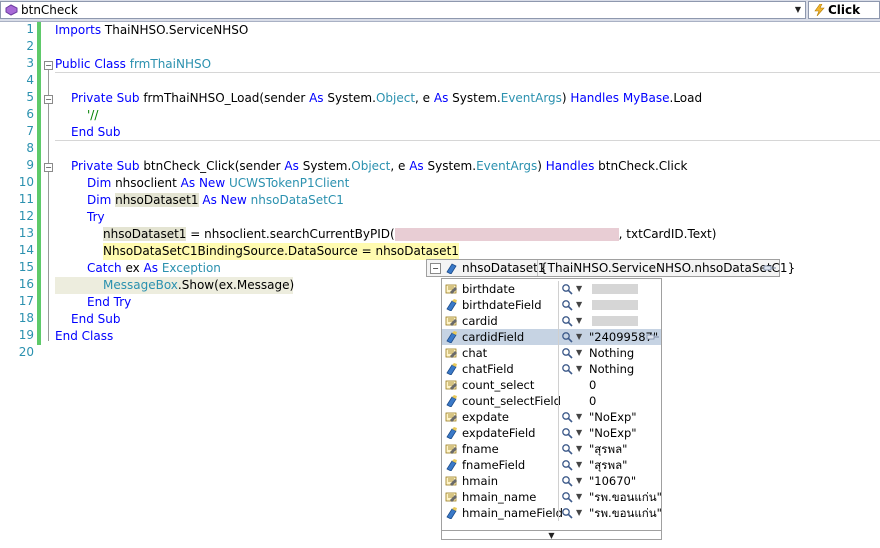  Describe the element at coordinates (551, 321) in the screenshot. I see `datatip-row: cardid ▼` at that location.